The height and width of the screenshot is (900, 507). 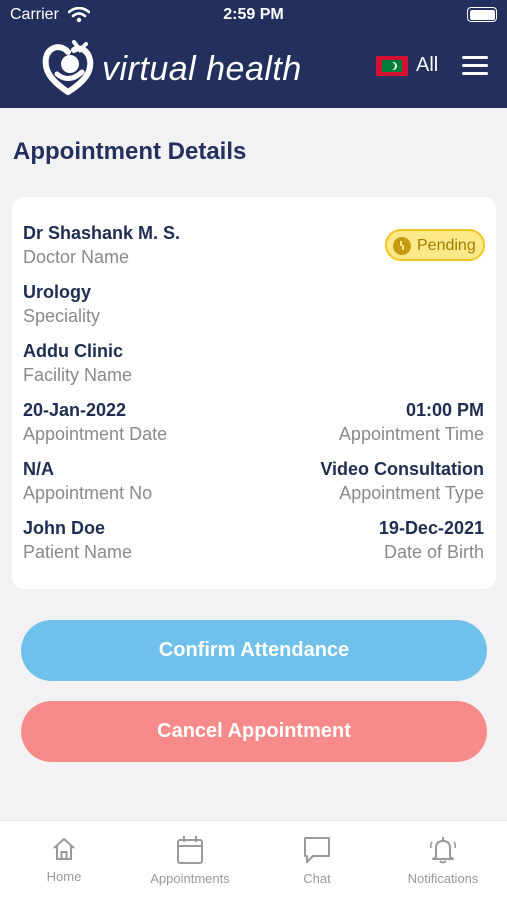 What do you see at coordinates (102, 233) in the screenshot?
I see `doctor-name-value: Dr Shashank M. S.` at bounding box center [102, 233].